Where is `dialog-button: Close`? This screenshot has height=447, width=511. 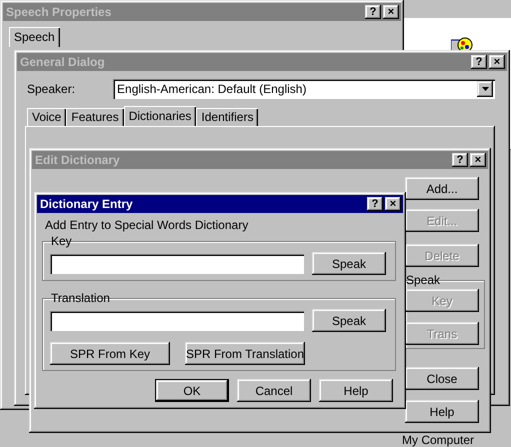
dialog-button: Close is located at coordinates (442, 378).